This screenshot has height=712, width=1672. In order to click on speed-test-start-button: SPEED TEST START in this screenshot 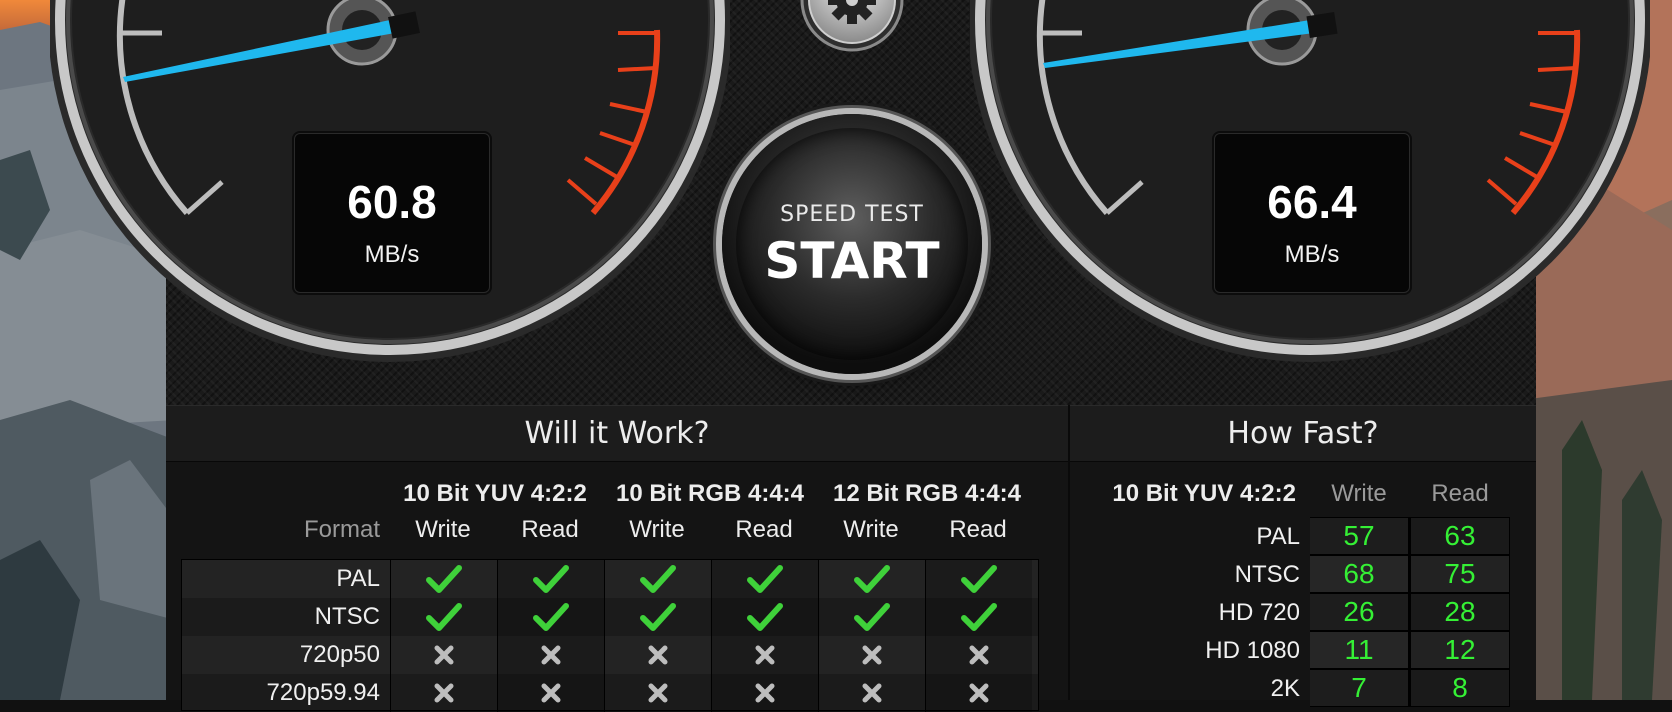, I will do `click(852, 244)`.